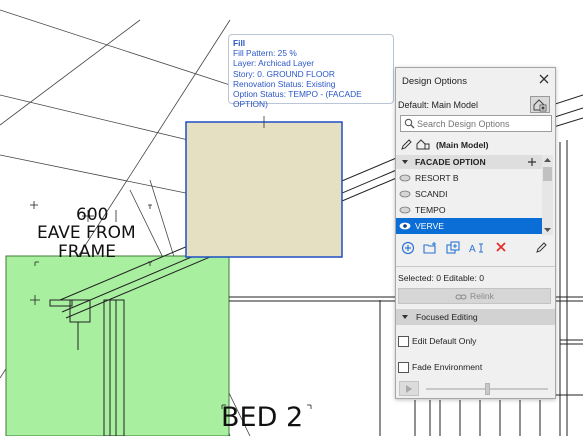  I want to click on main-model-row: (Main Model), so click(475, 144).